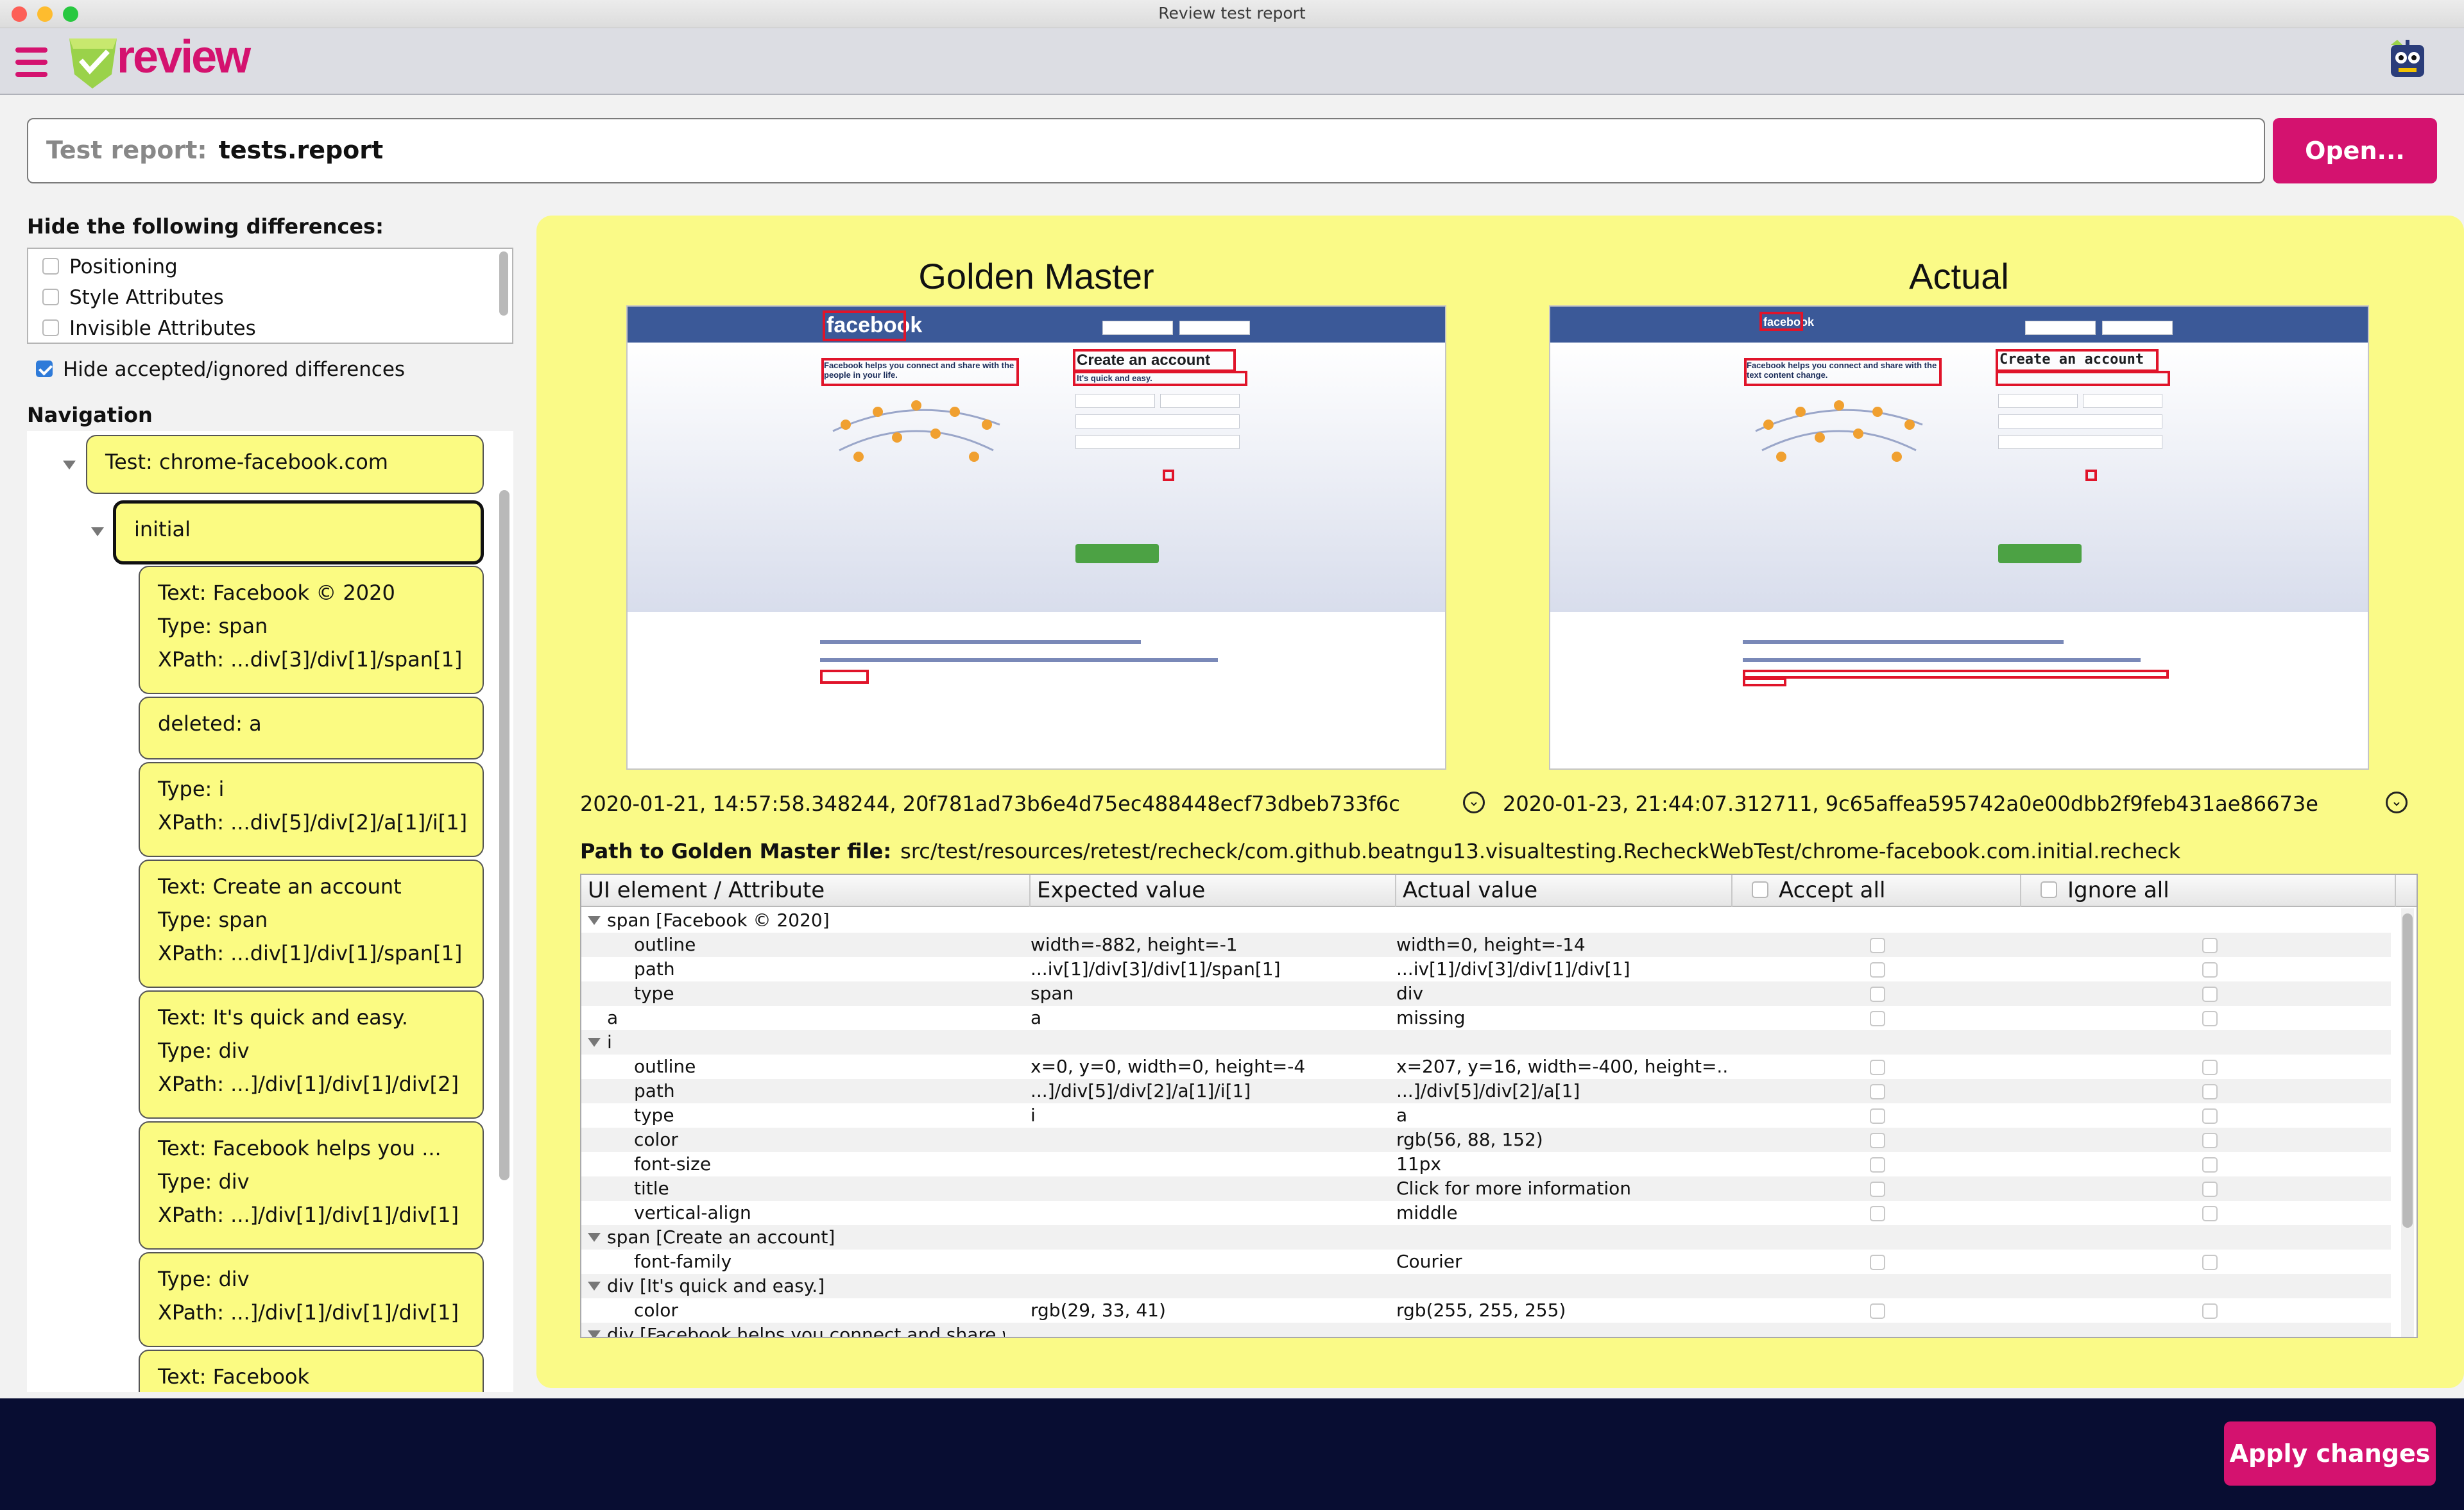 The image size is (2464, 1510). I want to click on nav-state-node: initial, so click(299, 532).